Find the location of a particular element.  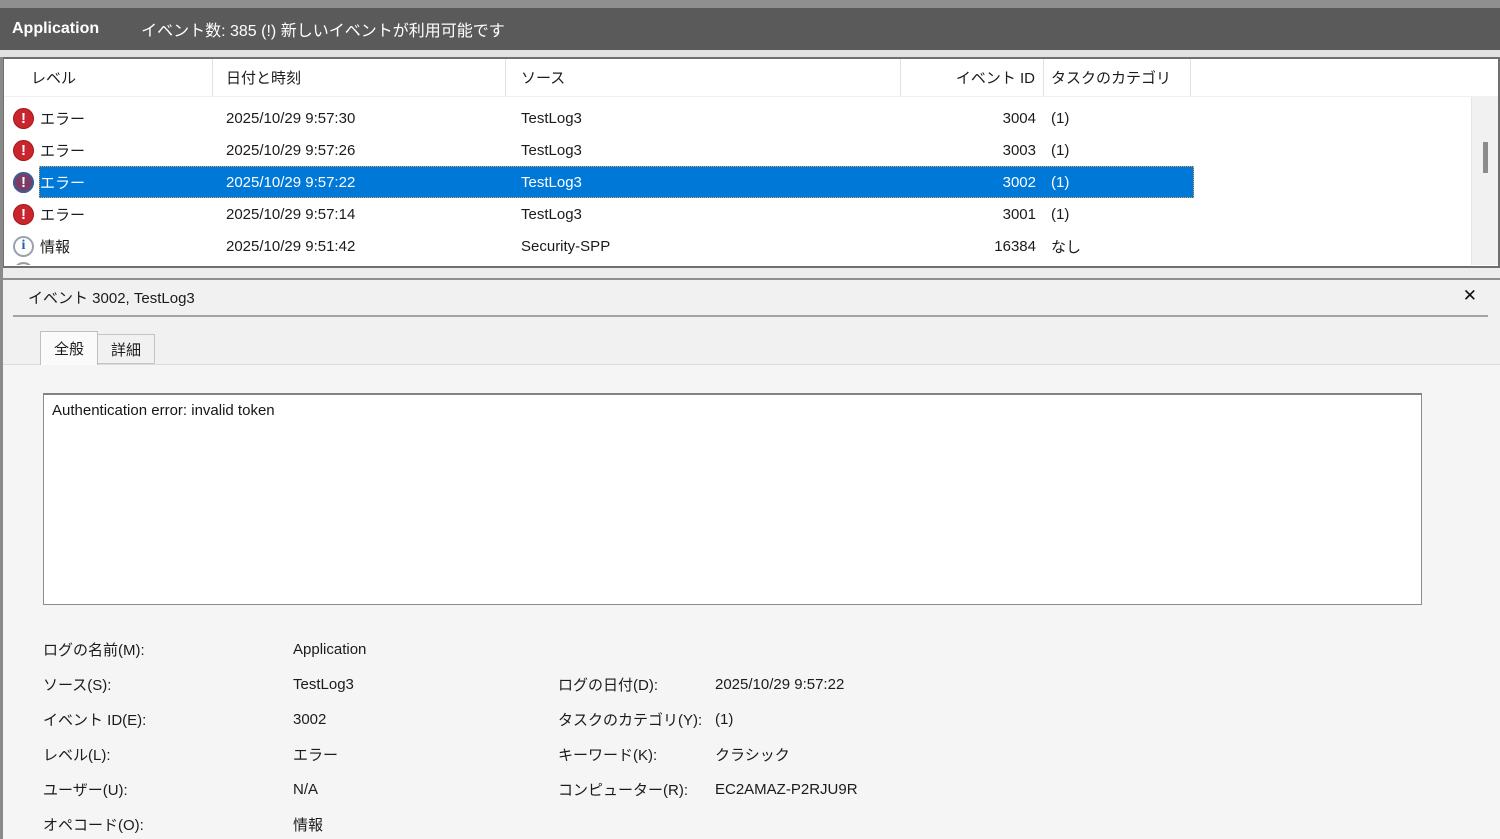

event-id: 3002 is located at coordinates (1019, 182).